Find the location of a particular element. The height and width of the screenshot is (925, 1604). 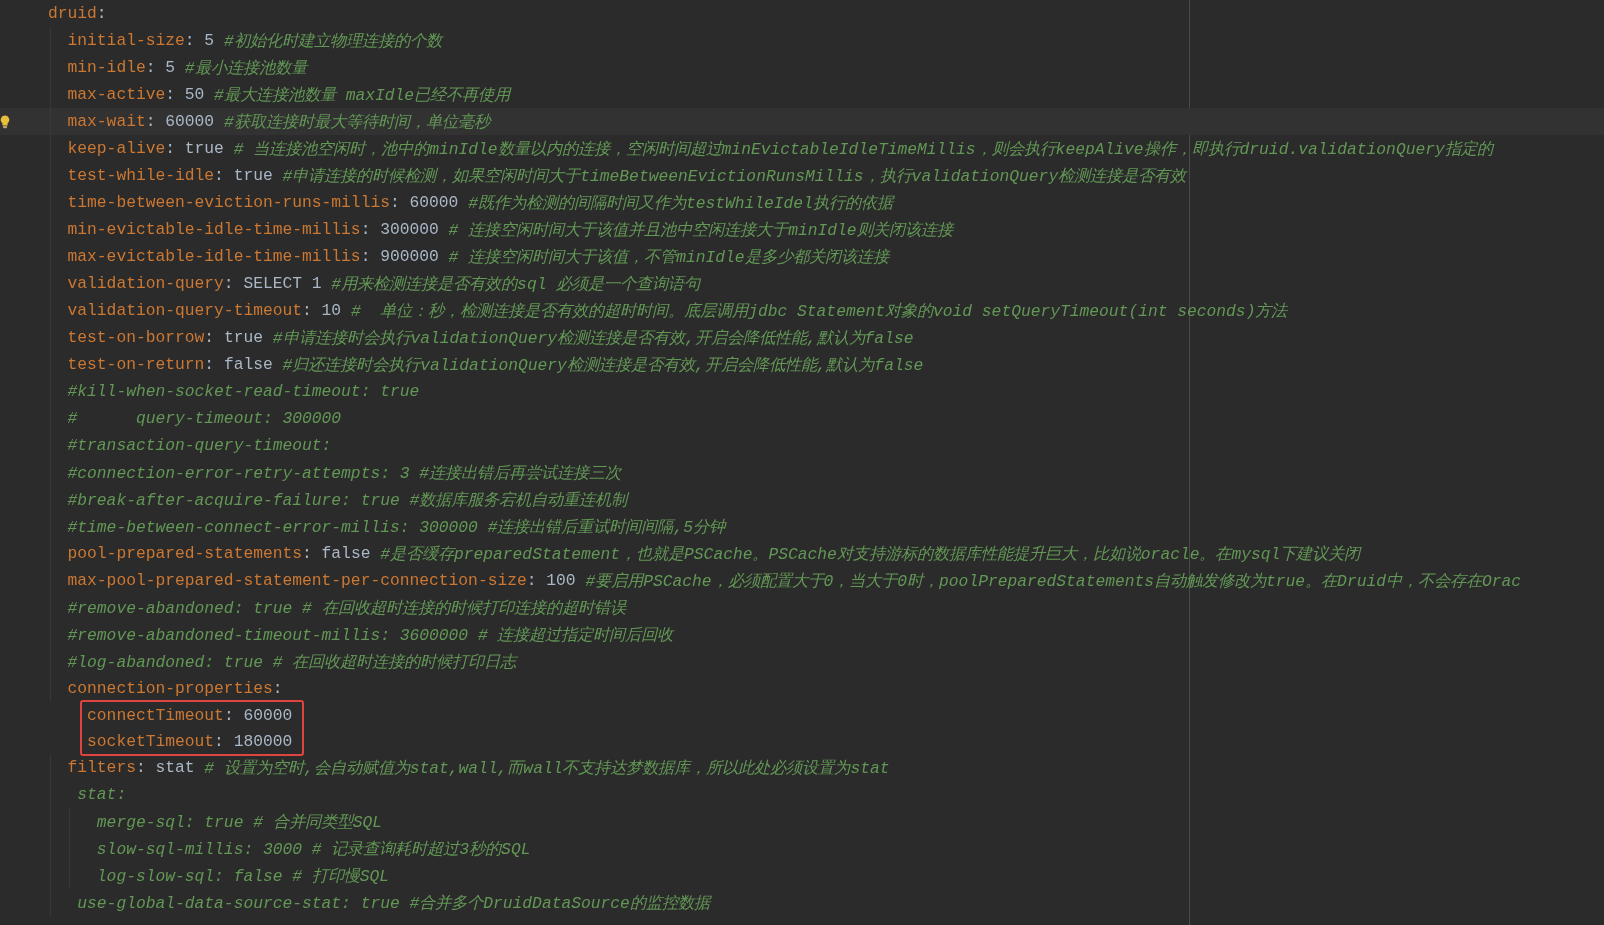

code-comment: #break-after-acquire-failure: true #数据库服务宕机自动重连机制 is located at coordinates (347, 500).